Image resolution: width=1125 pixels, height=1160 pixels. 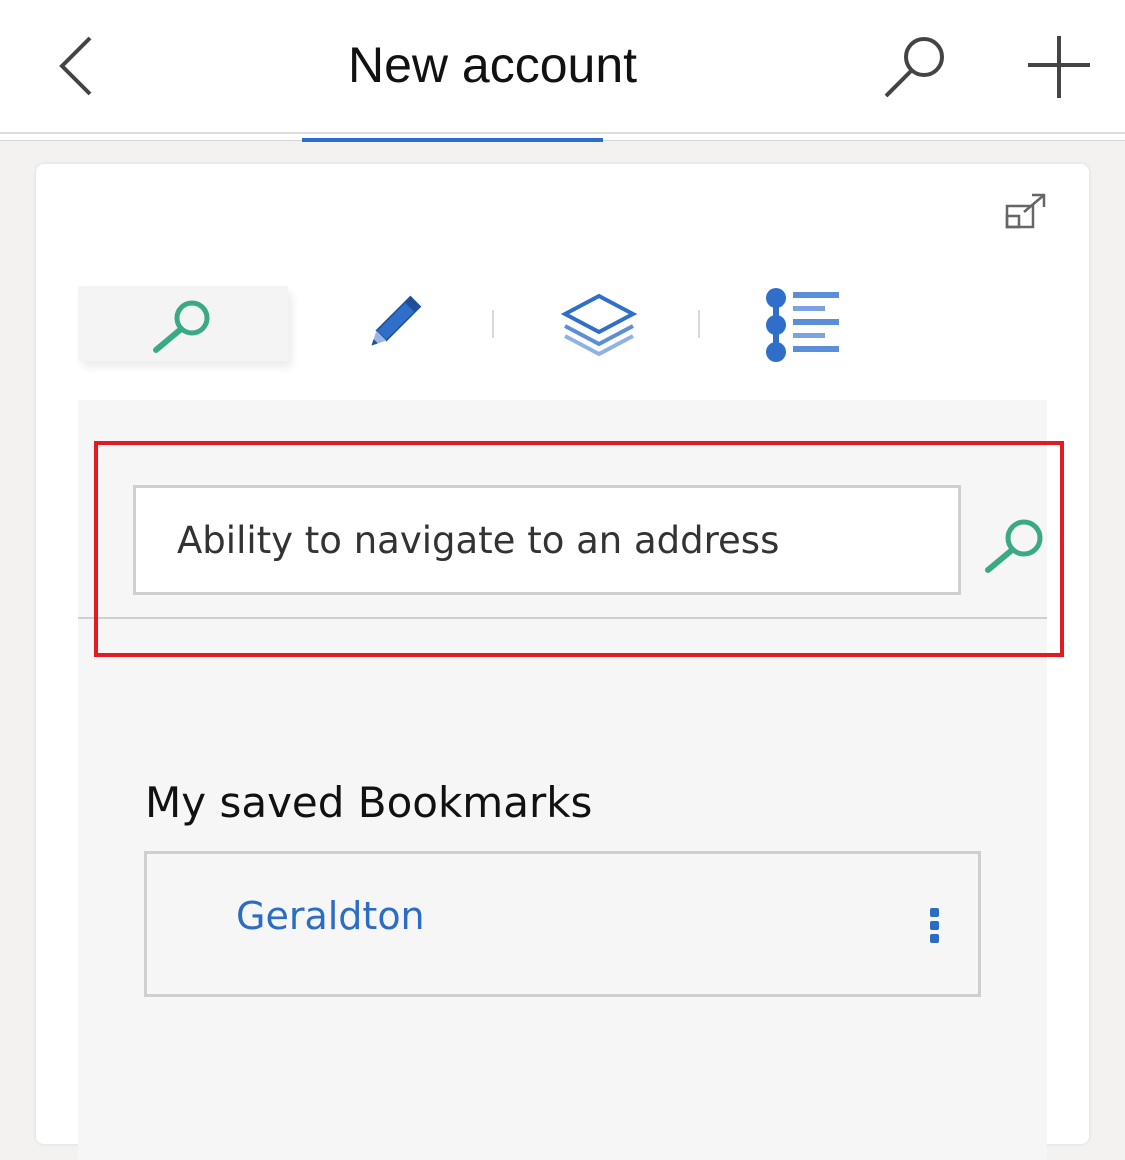 I want to click on pencil-icon, so click(x=396, y=320).